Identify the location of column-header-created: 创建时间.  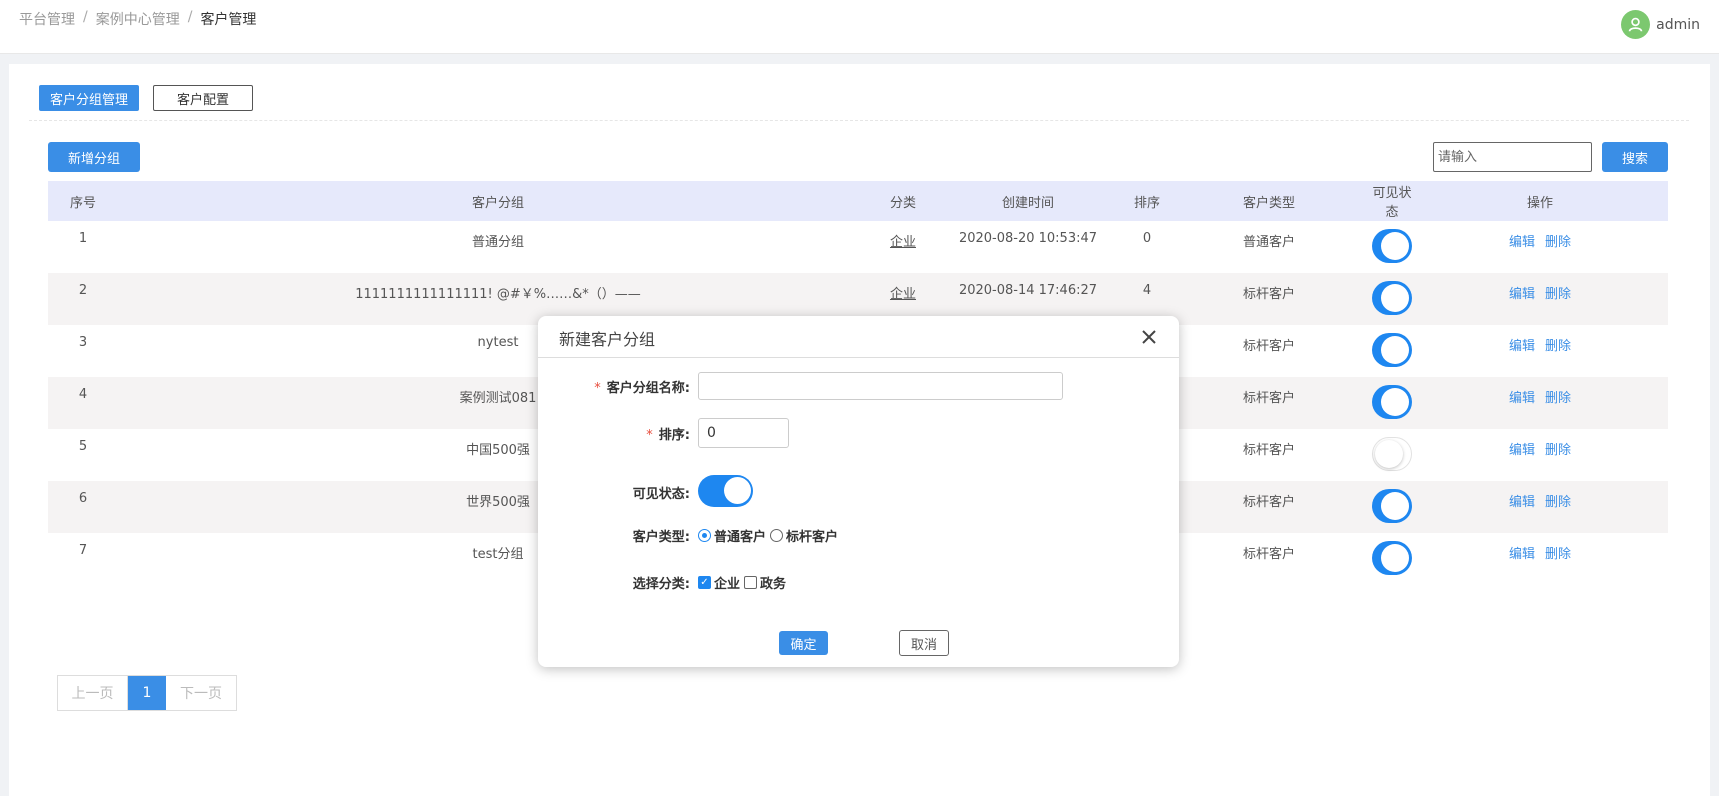
(1027, 203).